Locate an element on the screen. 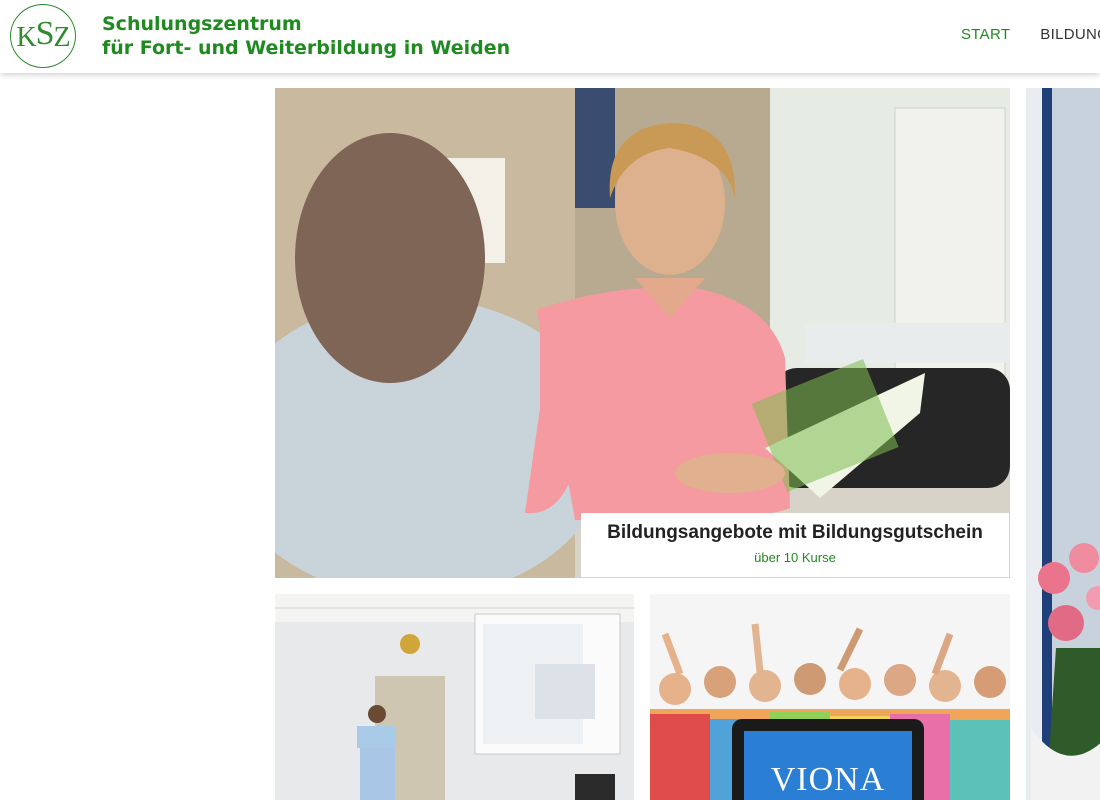  logo-text: KSZ is located at coordinates (43, 34).